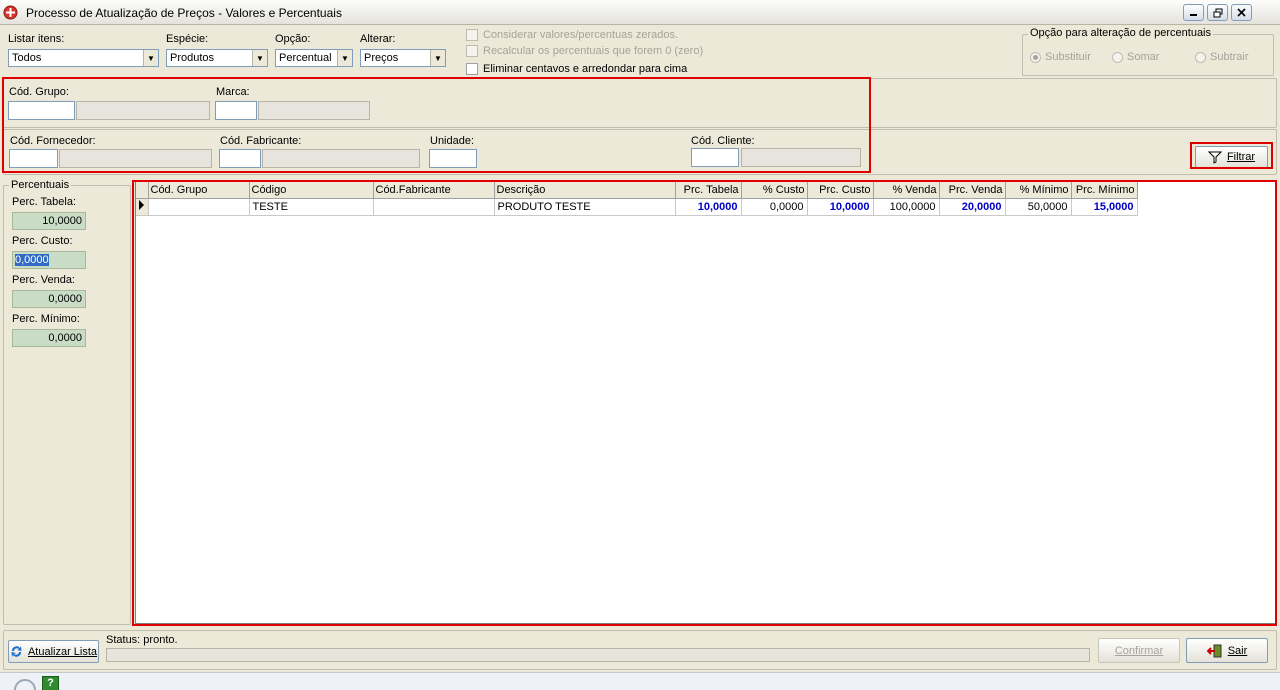 Image resolution: width=1280 pixels, height=690 pixels. Describe the element at coordinates (142, 640) in the screenshot. I see `status-text: Status: pronto.` at that location.